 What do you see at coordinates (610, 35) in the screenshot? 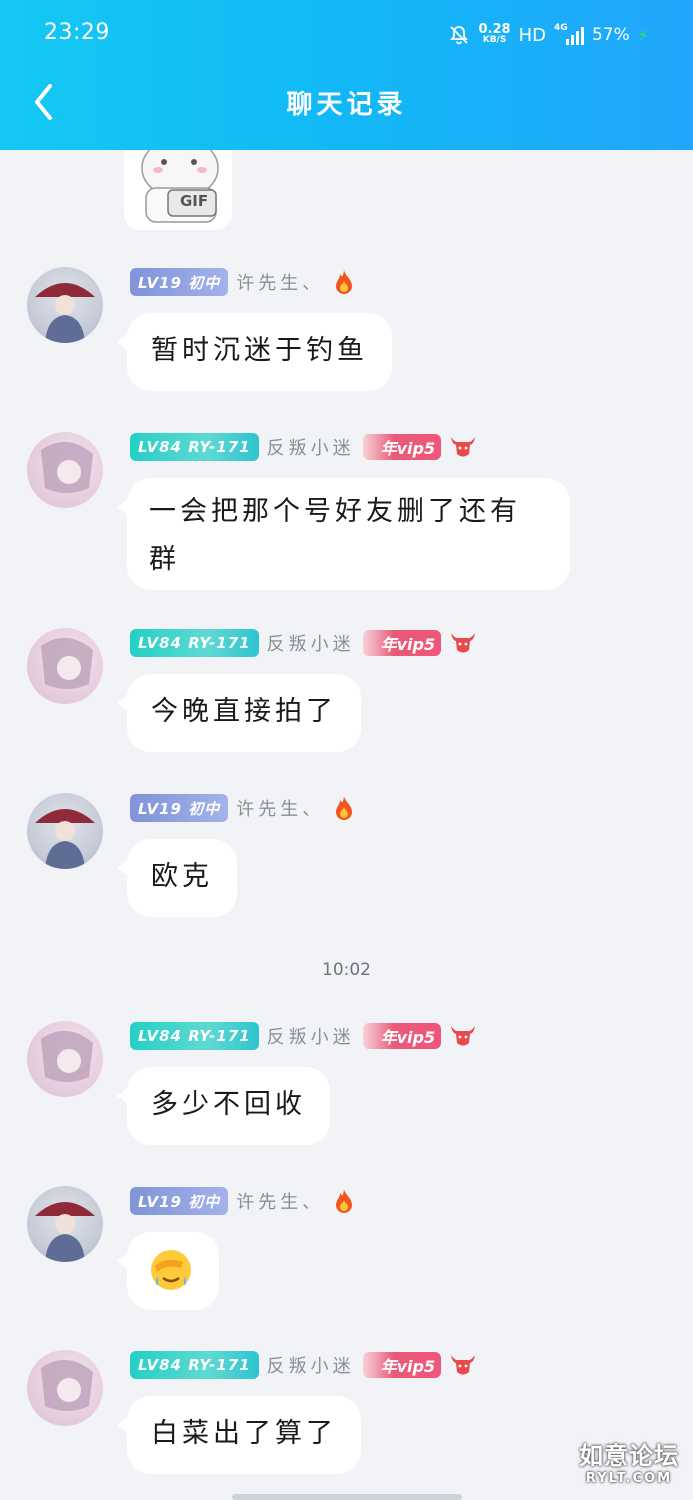
I see `battery-level: 57%` at bounding box center [610, 35].